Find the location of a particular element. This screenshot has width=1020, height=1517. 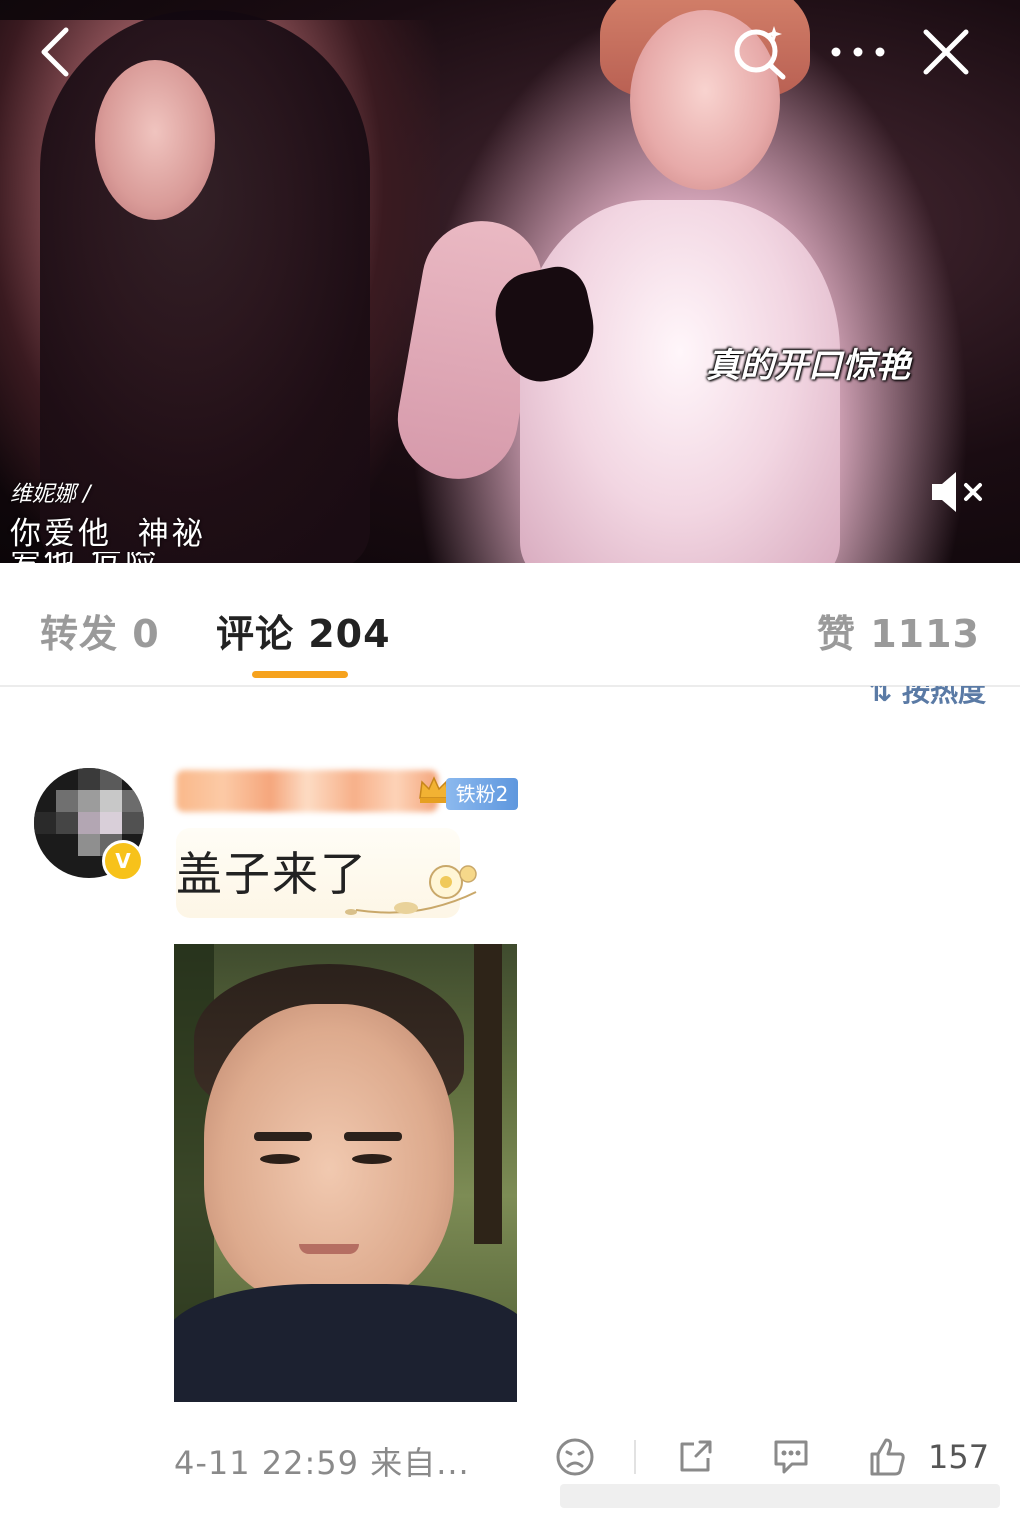

lyric-line-2: 爱他 危险 is located at coordinates (120, 557).